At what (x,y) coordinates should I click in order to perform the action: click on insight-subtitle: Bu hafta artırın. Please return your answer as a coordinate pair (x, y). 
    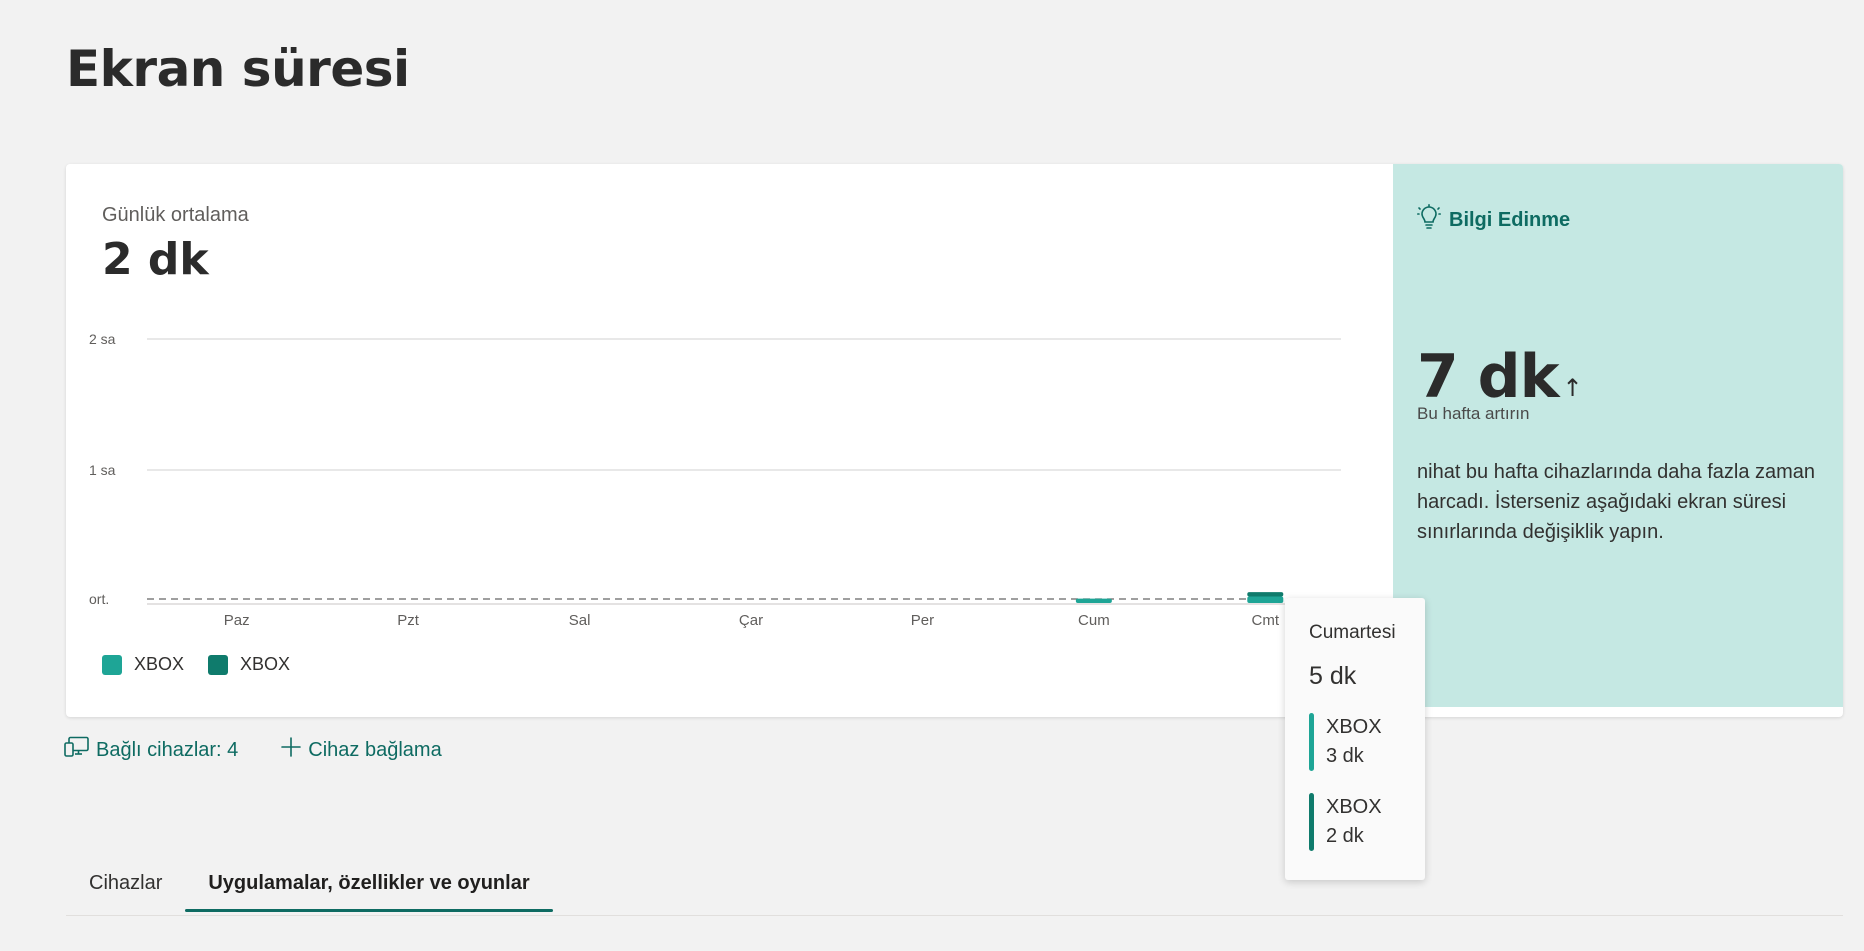
    Looking at the image, I should click on (1473, 413).